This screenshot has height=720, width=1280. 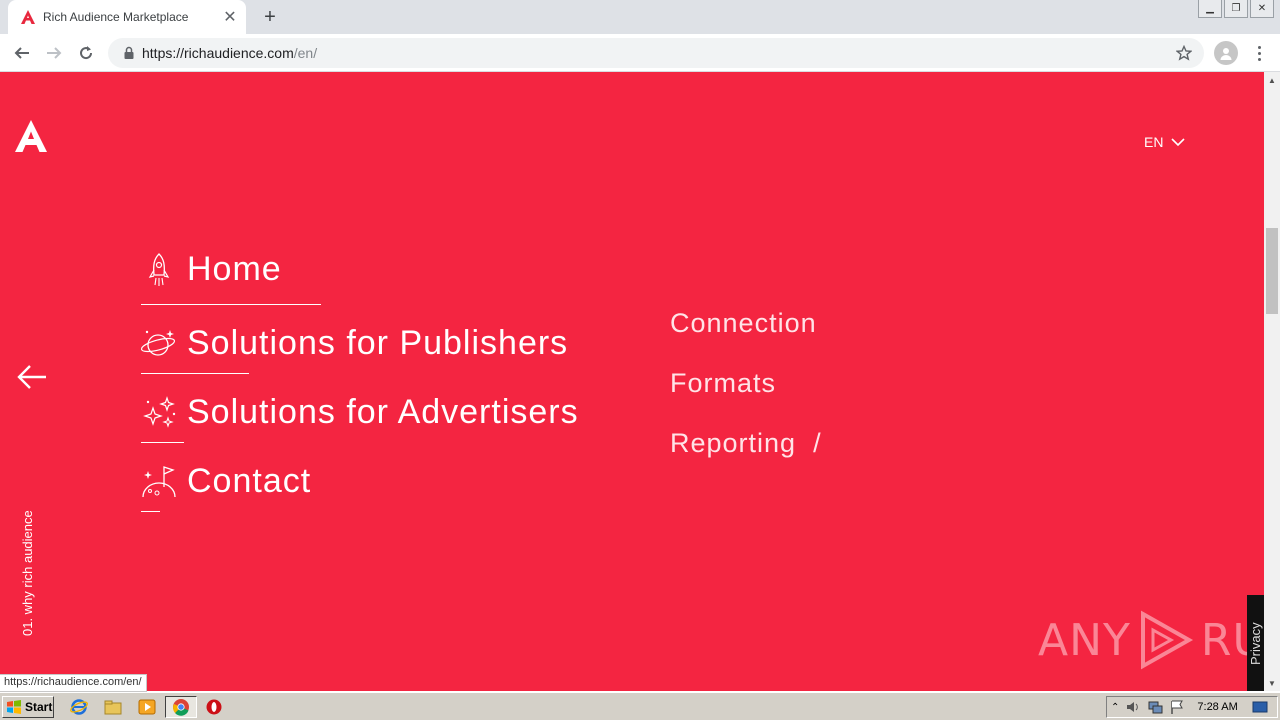 What do you see at coordinates (1165, 142) in the screenshot?
I see `language-selector: EN` at bounding box center [1165, 142].